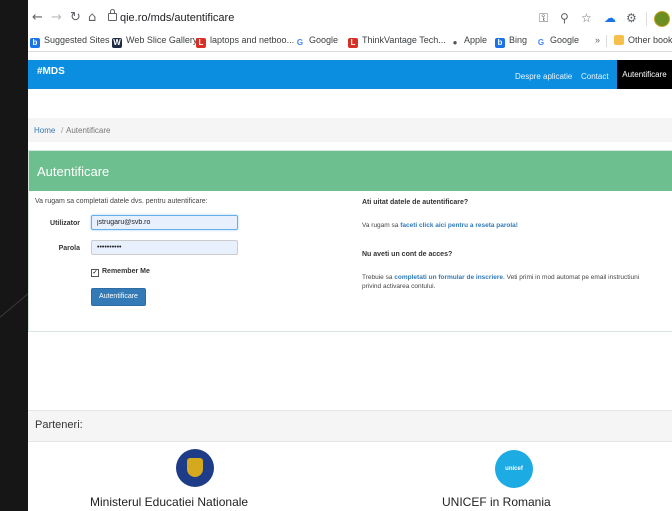 This screenshot has width=672, height=511. What do you see at coordinates (75, 17) in the screenshot?
I see `reload-icon: ↻` at bounding box center [75, 17].